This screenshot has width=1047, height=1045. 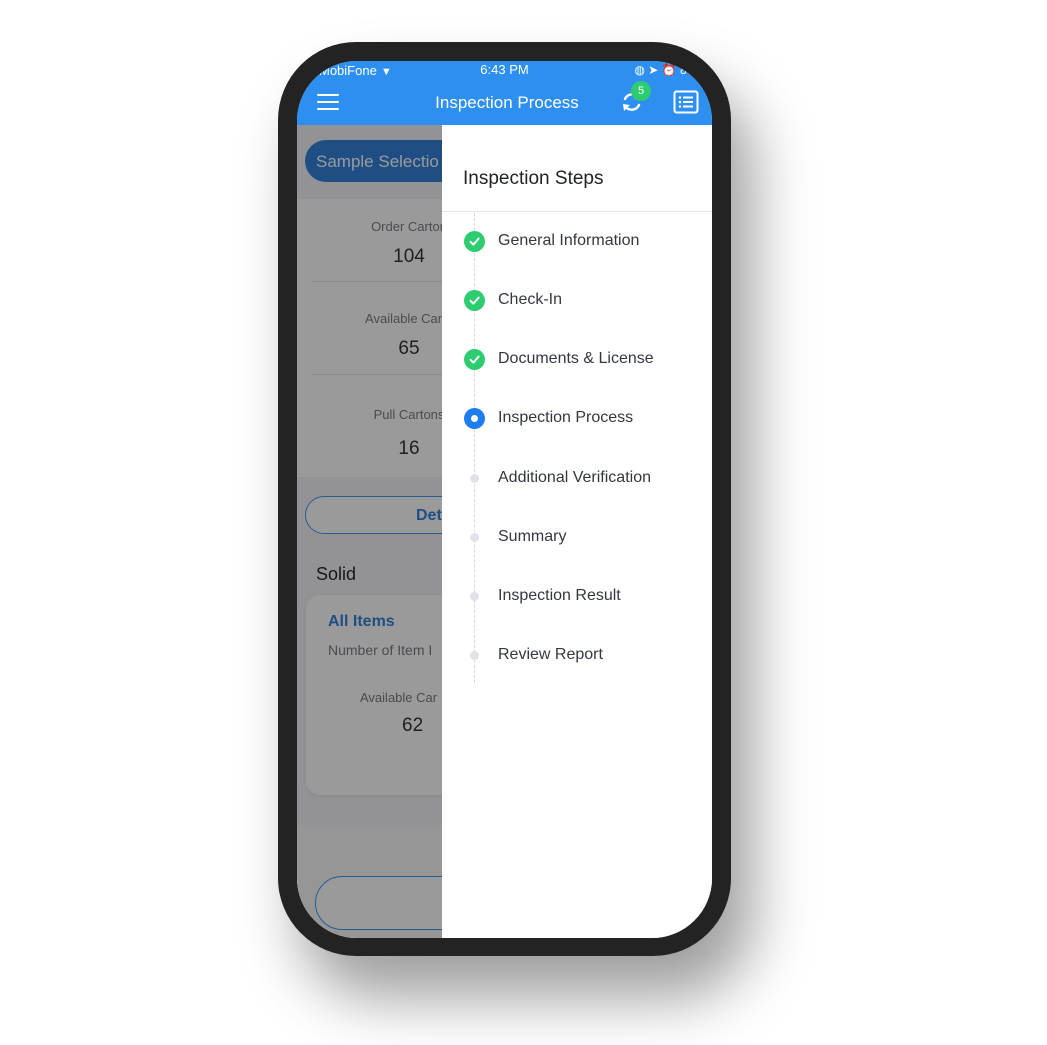 I want to click on page-title: Inspection Process, so click(x=507, y=102).